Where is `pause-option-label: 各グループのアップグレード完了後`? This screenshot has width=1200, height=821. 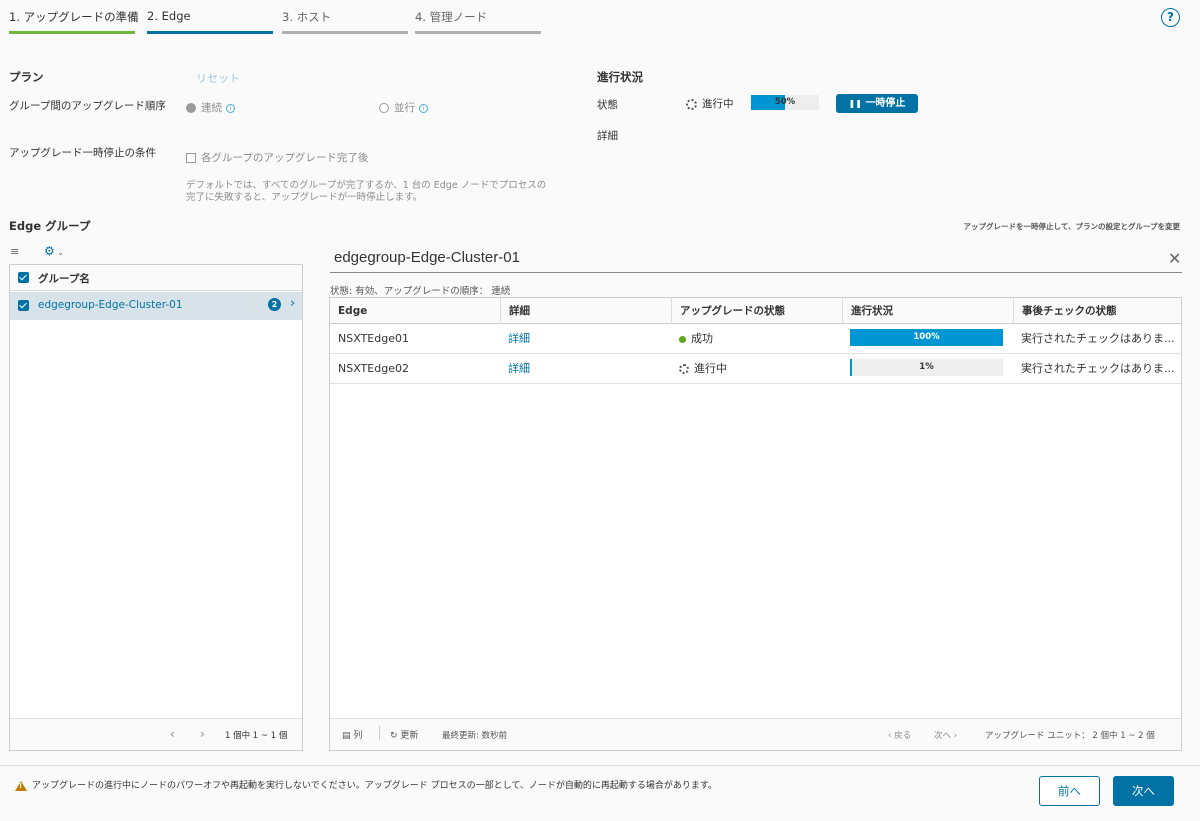 pause-option-label: 各グループのアップグレード完了後 is located at coordinates (285, 158).